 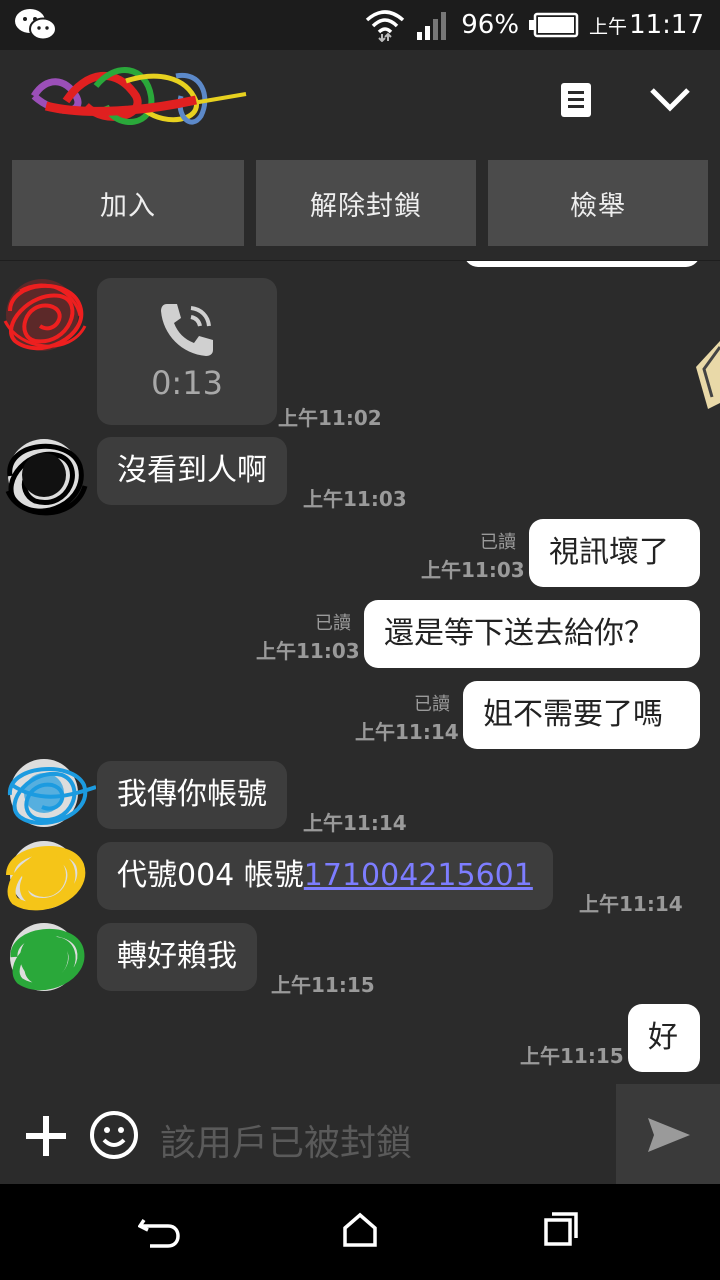 What do you see at coordinates (573, 714) in the screenshot?
I see `message-text: 姐不需要了嗎` at bounding box center [573, 714].